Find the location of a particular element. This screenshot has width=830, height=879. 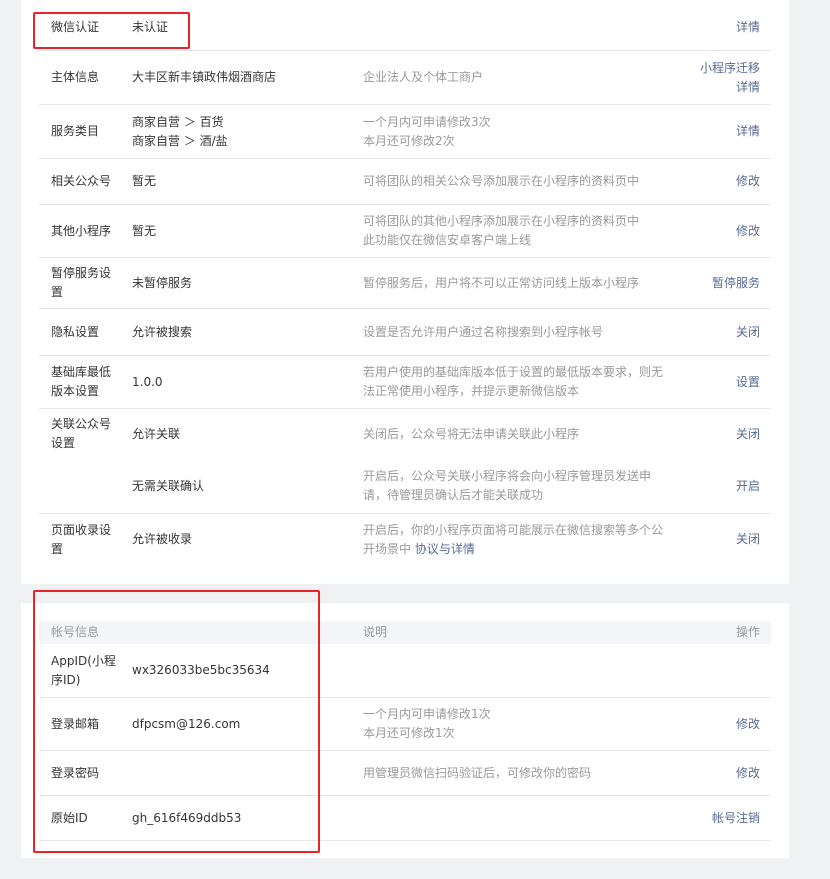

wechat-verify-label: 微信认证 is located at coordinates (75, 27).